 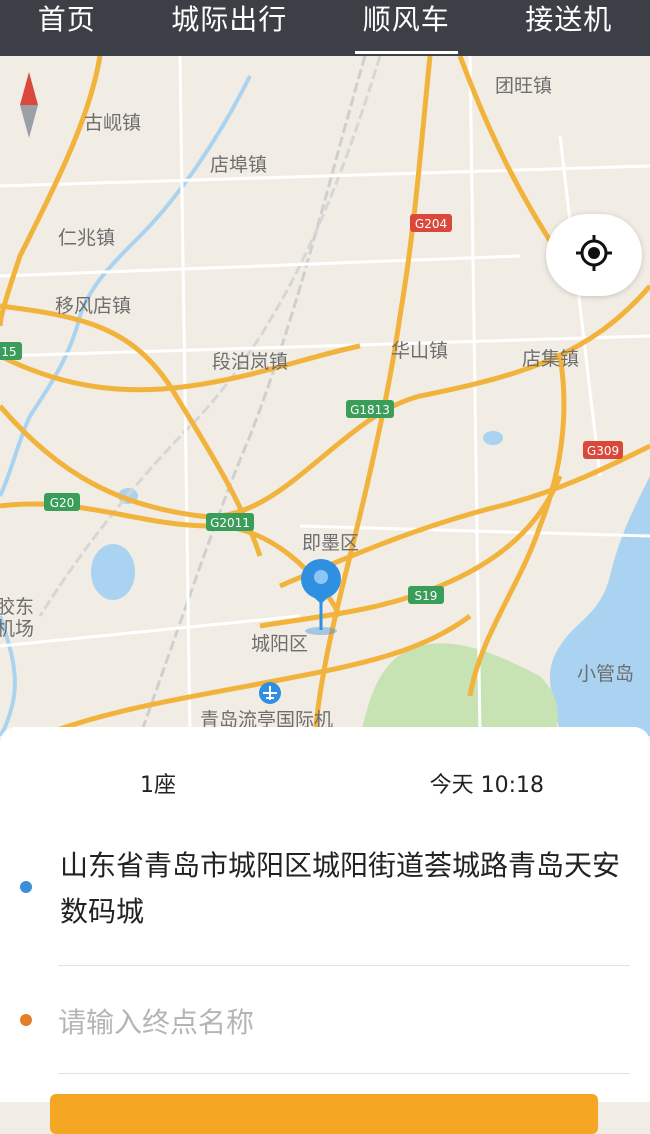 I want to click on place-label: 店集镇, so click(x=550, y=359).